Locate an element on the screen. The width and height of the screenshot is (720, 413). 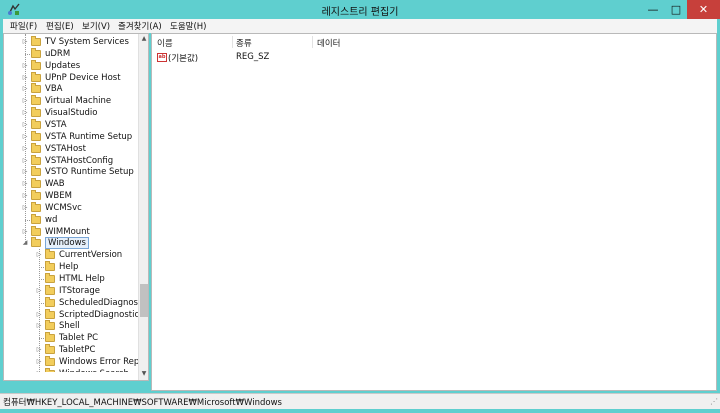
maximize-button: □ is located at coordinates (676, 9).